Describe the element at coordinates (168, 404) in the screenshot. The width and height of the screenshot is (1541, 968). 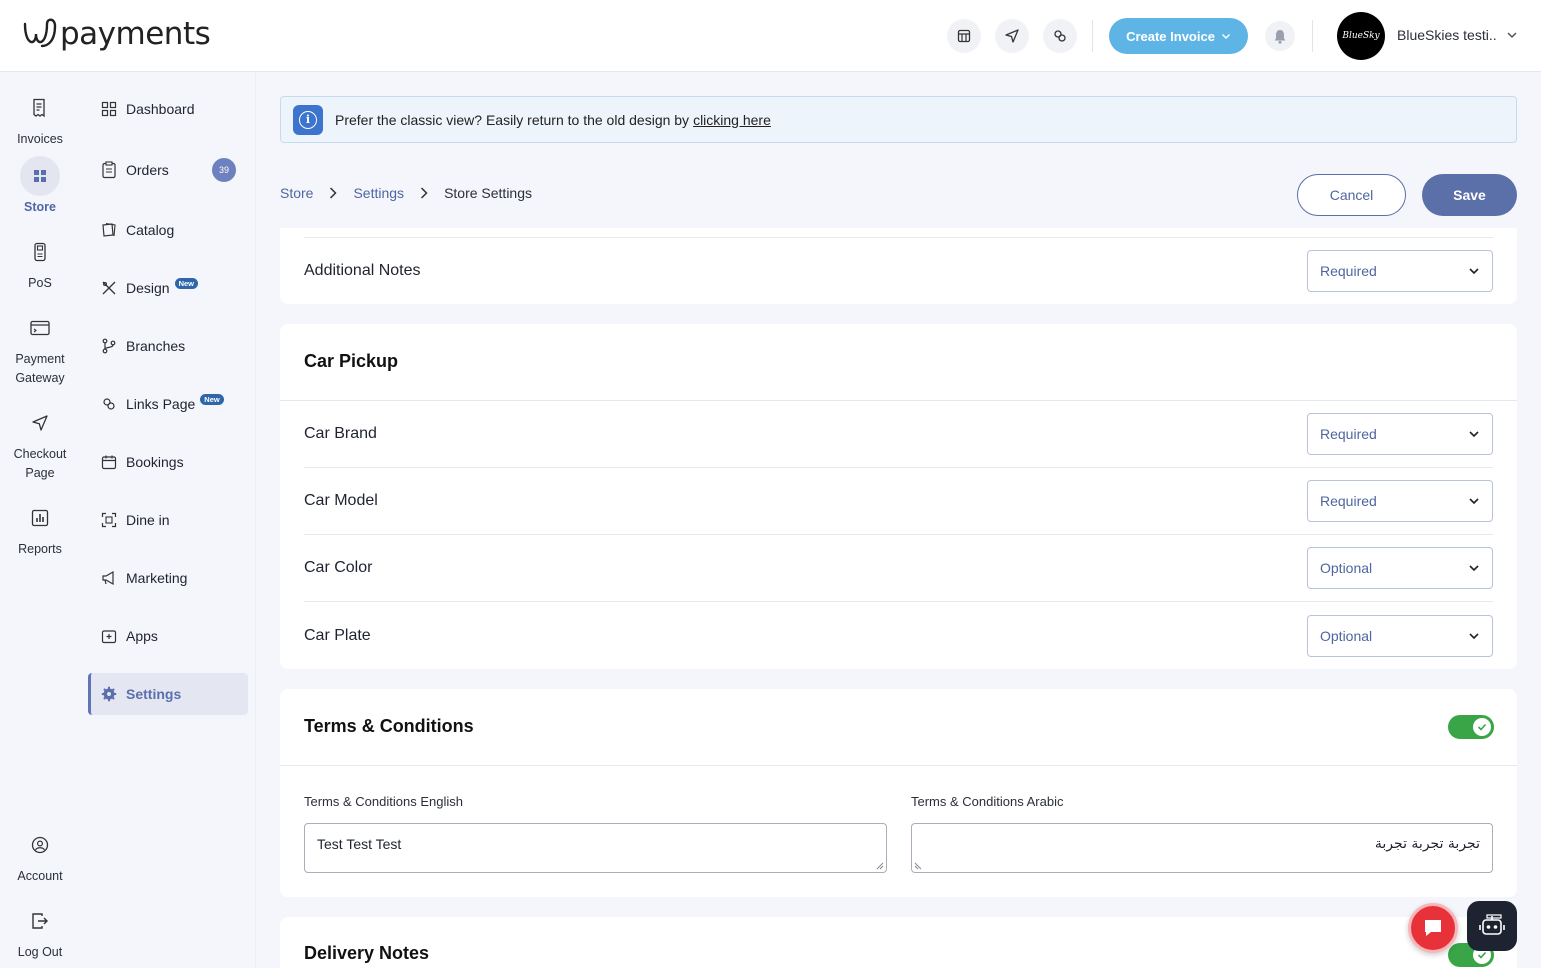
I see `menu-item-links-page: Links Page New` at that location.